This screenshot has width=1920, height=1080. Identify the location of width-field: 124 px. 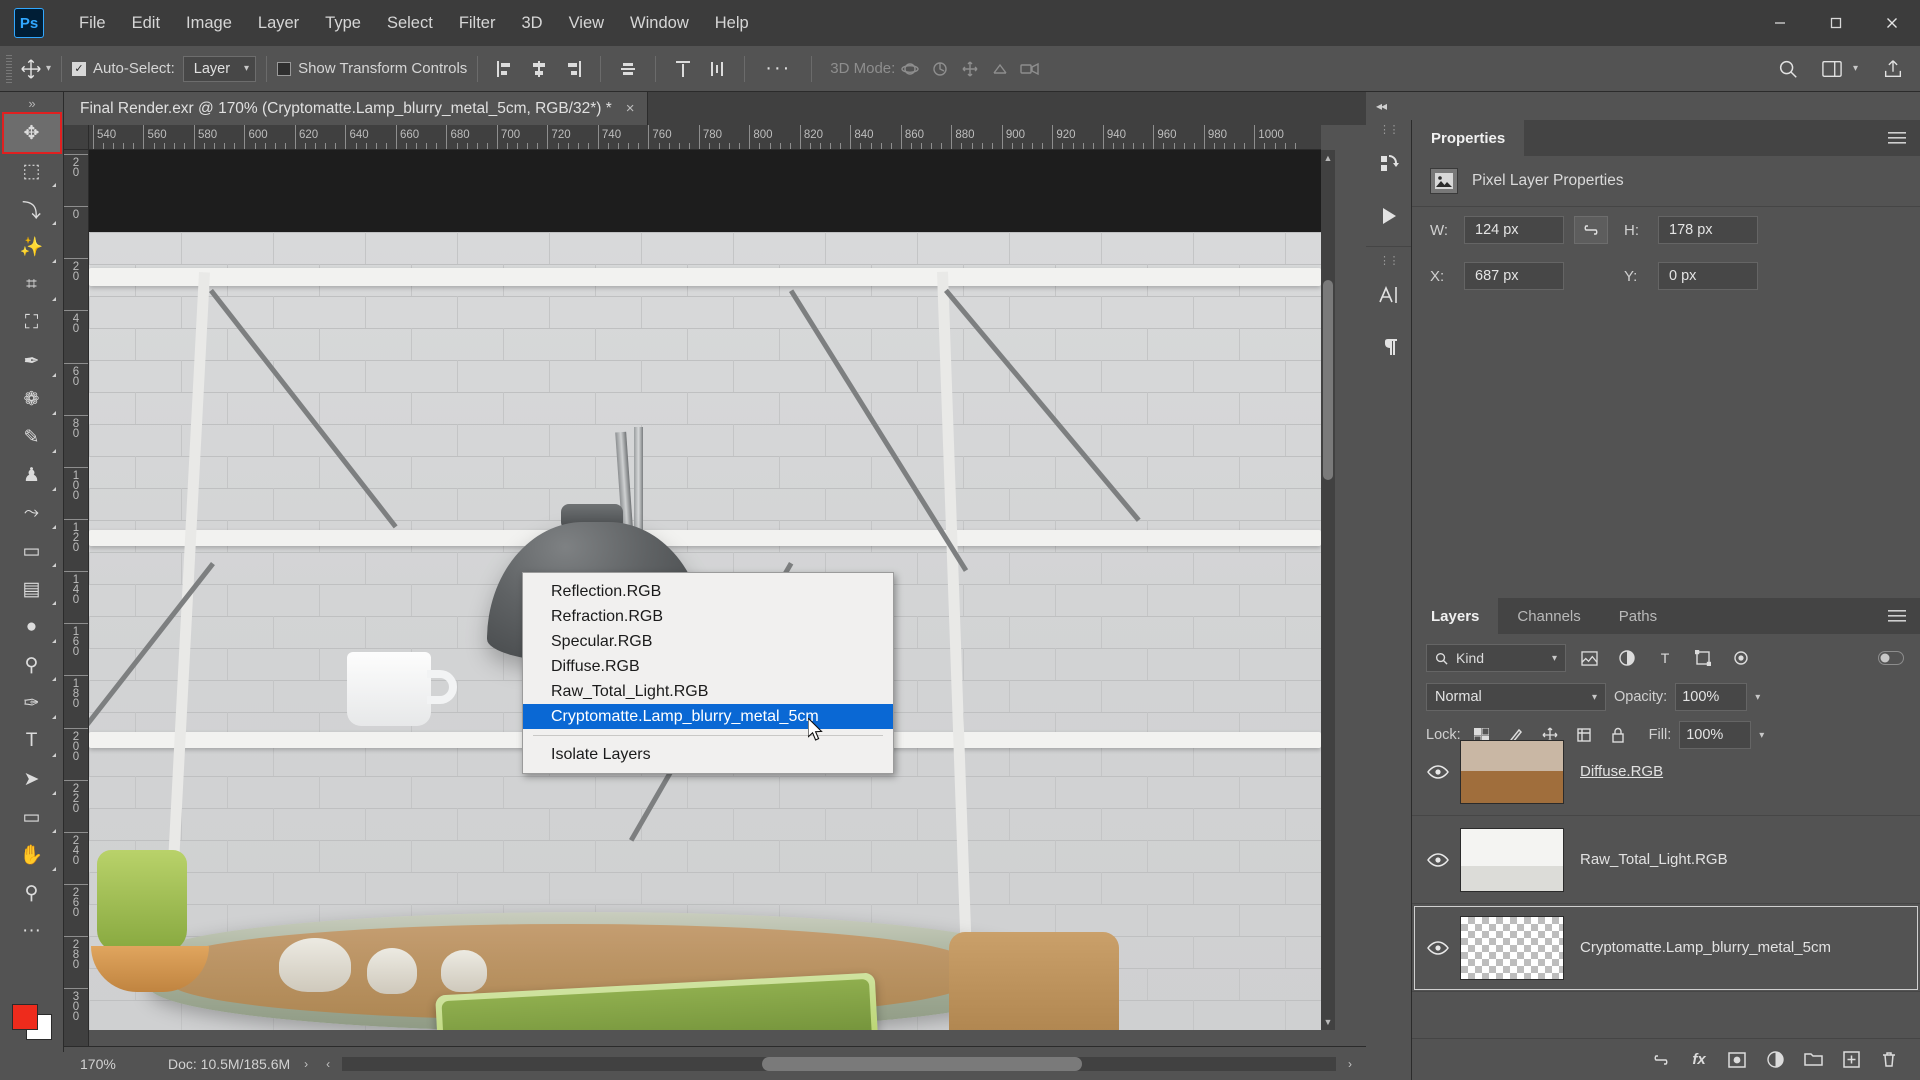
(1514, 230).